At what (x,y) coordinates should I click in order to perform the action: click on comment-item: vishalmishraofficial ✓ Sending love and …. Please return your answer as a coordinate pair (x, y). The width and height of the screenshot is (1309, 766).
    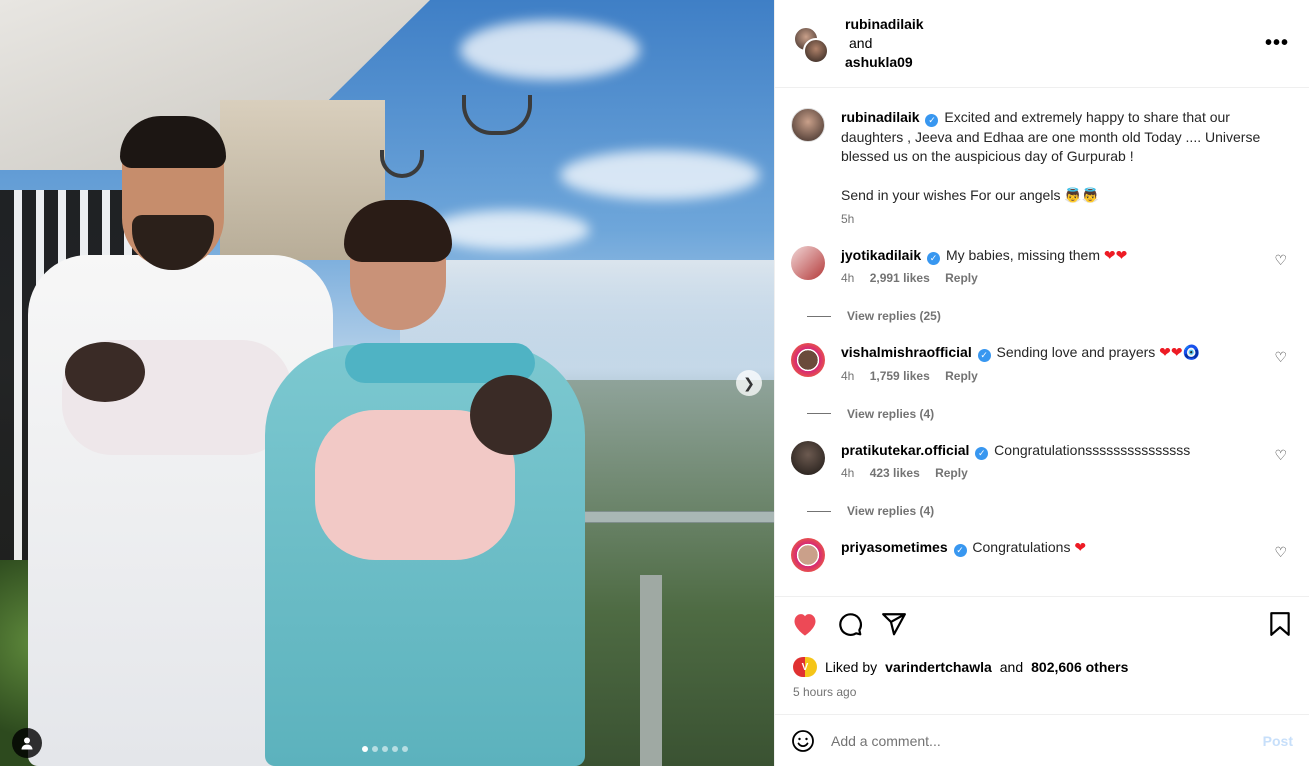
    Looking at the image, I should click on (1039, 363).